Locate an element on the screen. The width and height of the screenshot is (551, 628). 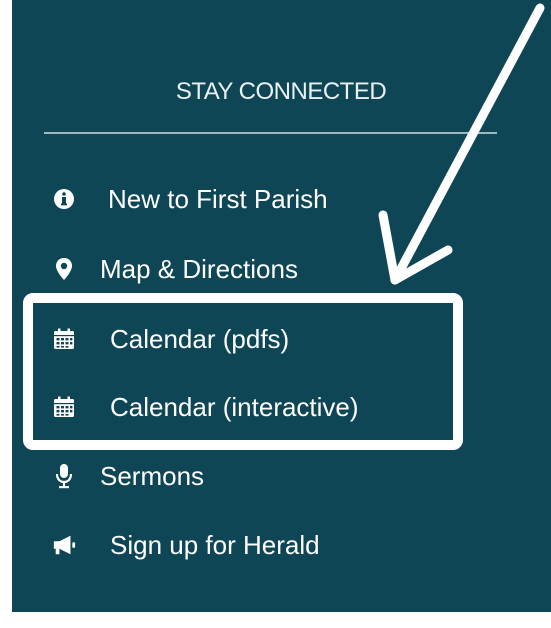
annotation-arrow is located at coordinates (461, 144).